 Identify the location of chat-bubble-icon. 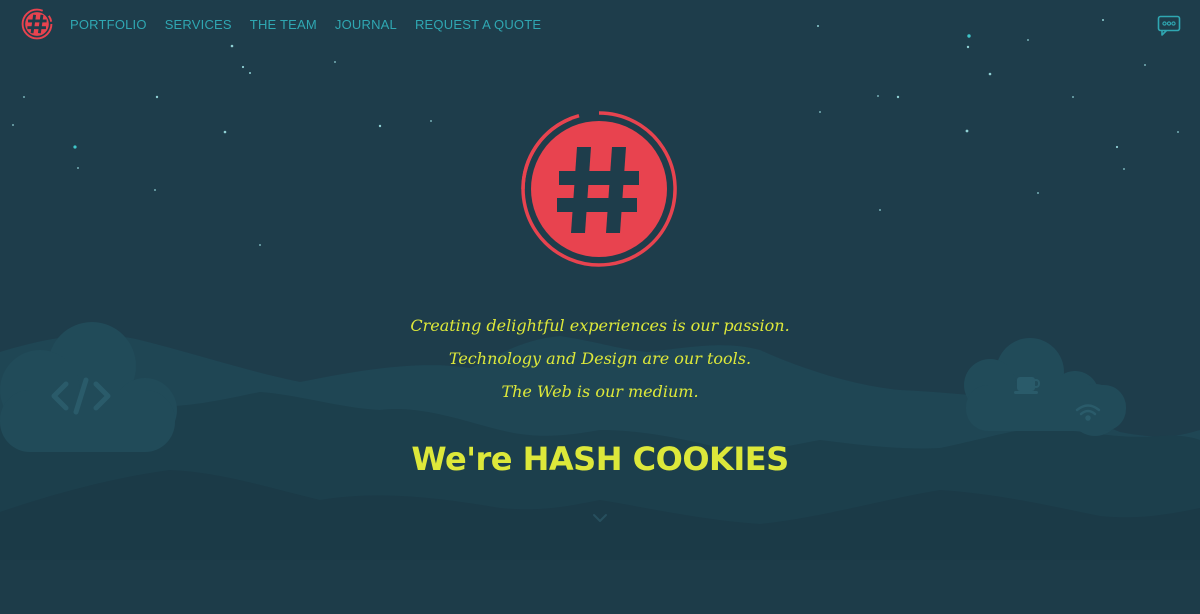
(1169, 26).